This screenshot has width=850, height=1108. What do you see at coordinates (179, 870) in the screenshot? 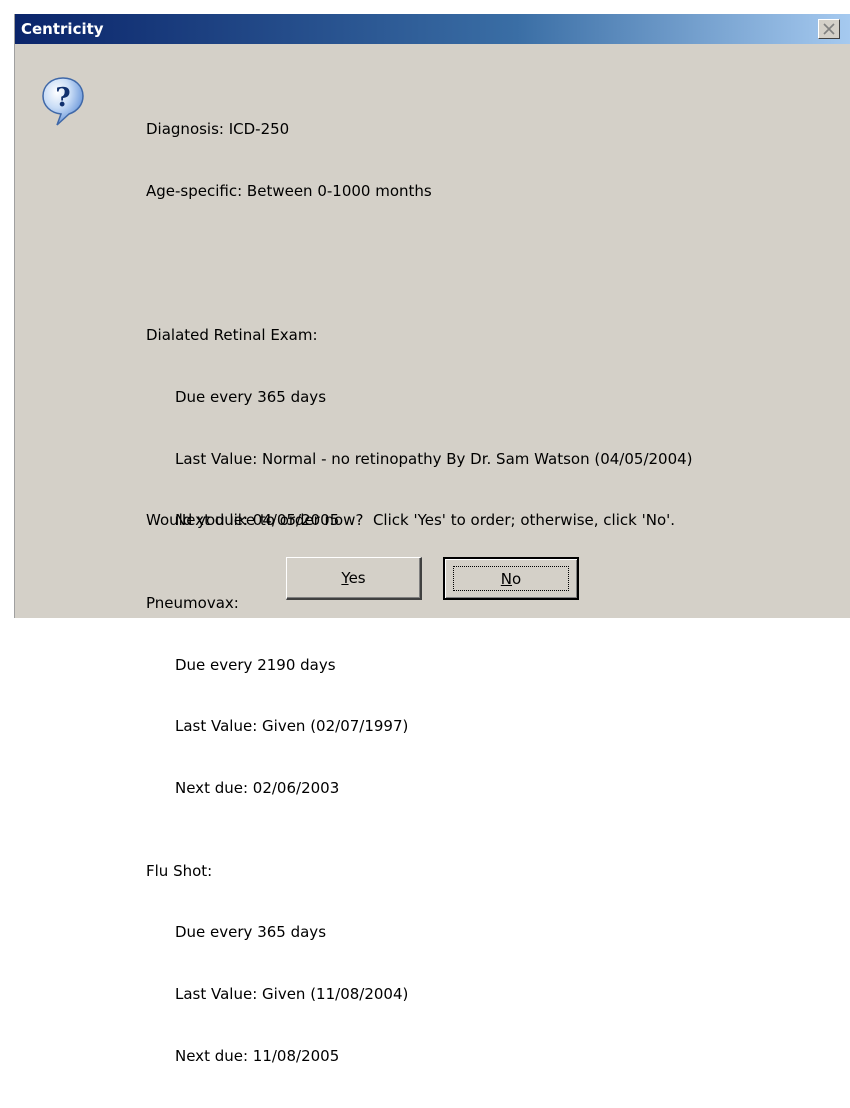
I see `item-name: Flu Shot:` at bounding box center [179, 870].